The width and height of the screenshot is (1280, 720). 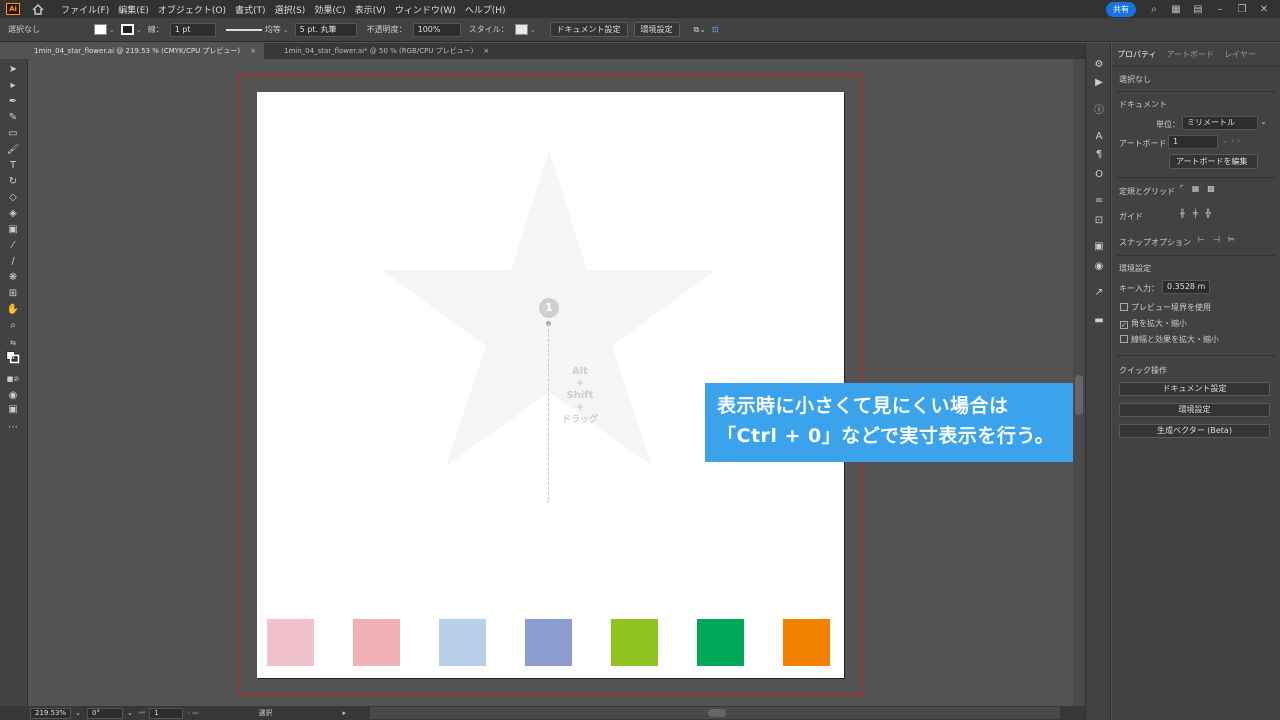 I want to click on actions-icon: ▶, so click(x=1099, y=83).